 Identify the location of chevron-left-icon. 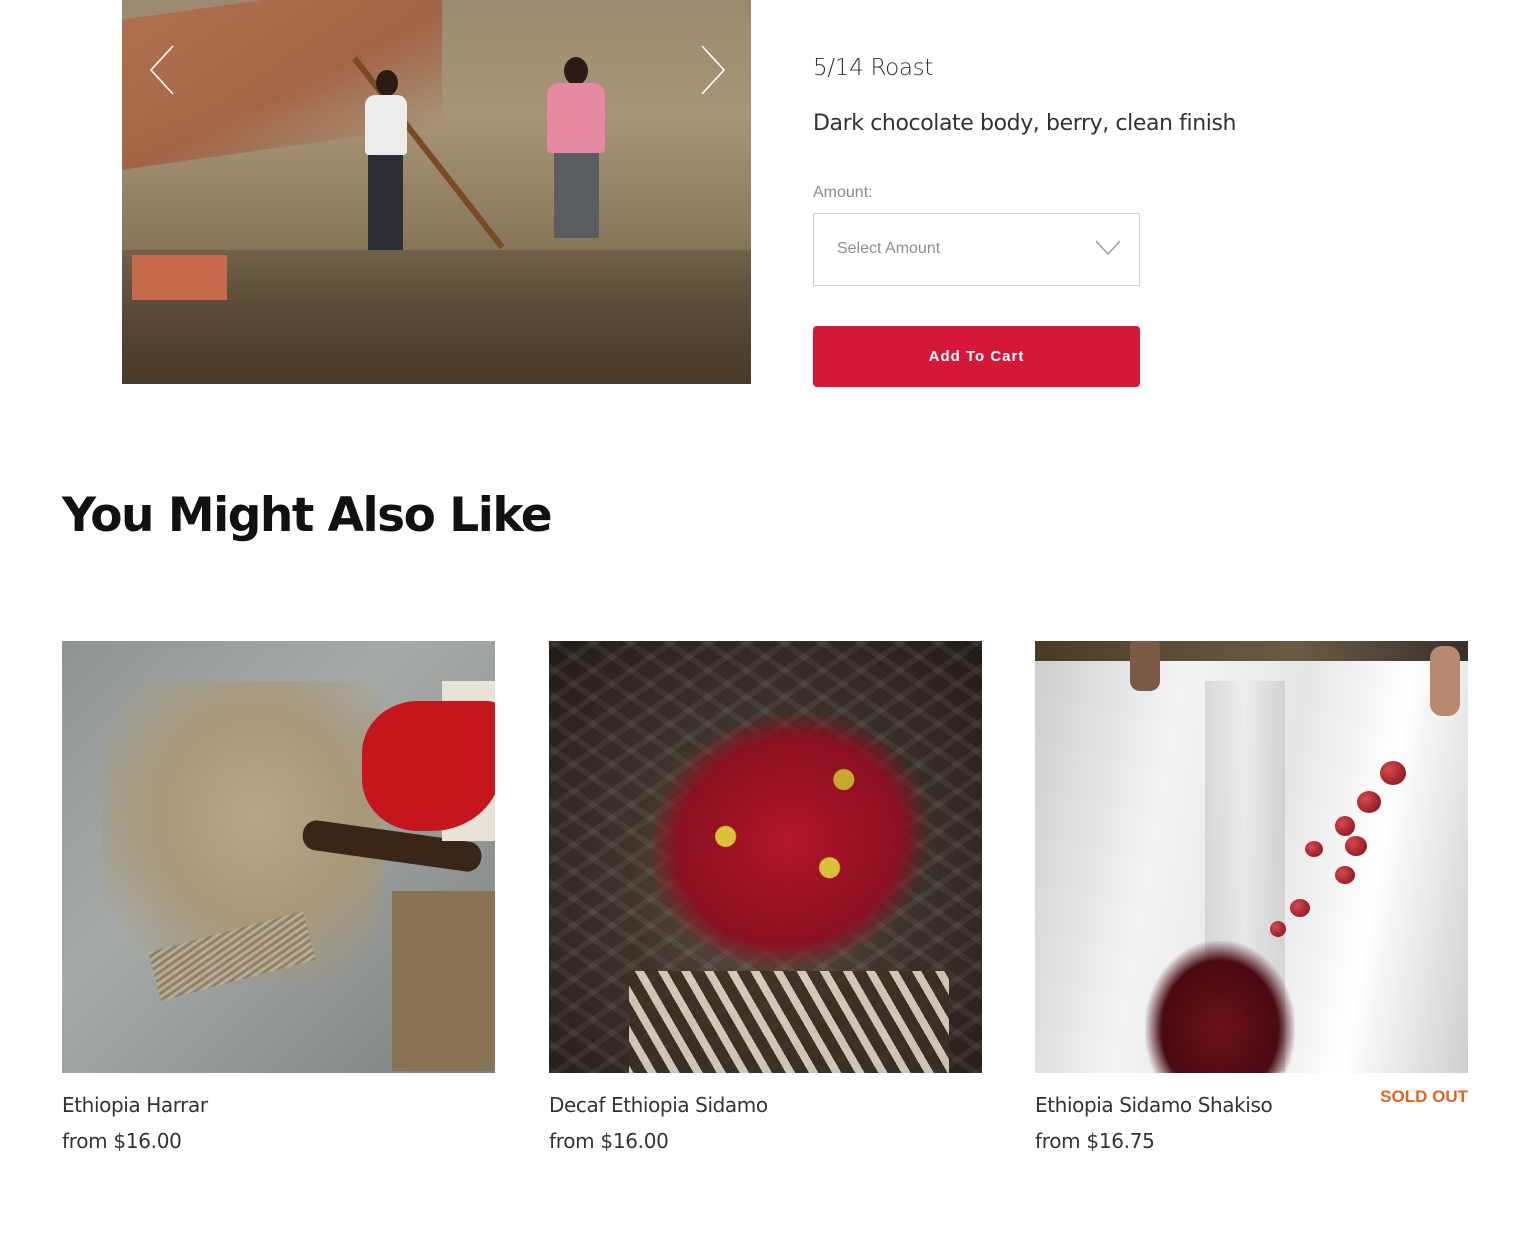
(161, 70).